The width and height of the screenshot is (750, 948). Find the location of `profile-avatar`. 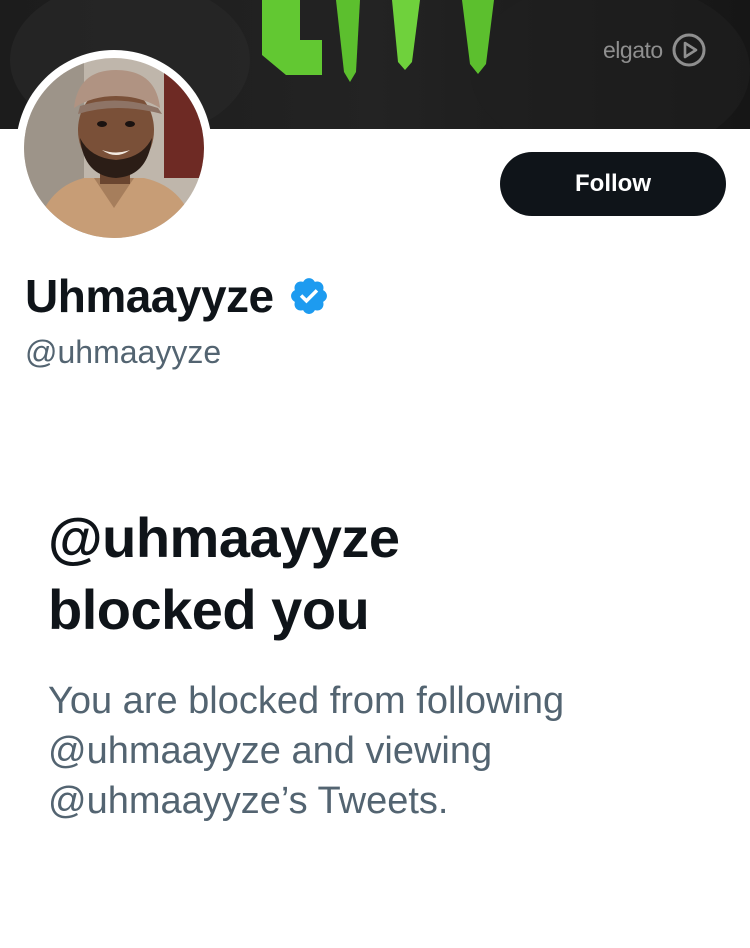

profile-avatar is located at coordinates (114, 148).